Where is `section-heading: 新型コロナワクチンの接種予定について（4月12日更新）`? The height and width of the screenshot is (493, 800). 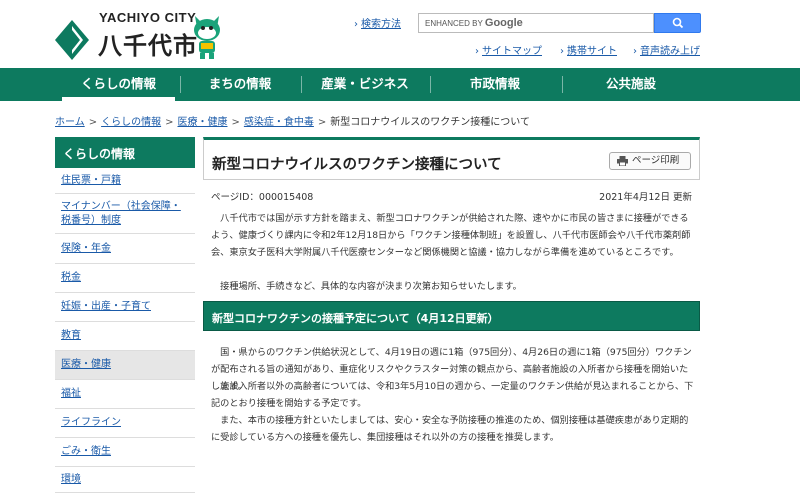
section-heading: 新型コロナワクチンの接種予定について（4月12日更新） is located at coordinates (451, 316).